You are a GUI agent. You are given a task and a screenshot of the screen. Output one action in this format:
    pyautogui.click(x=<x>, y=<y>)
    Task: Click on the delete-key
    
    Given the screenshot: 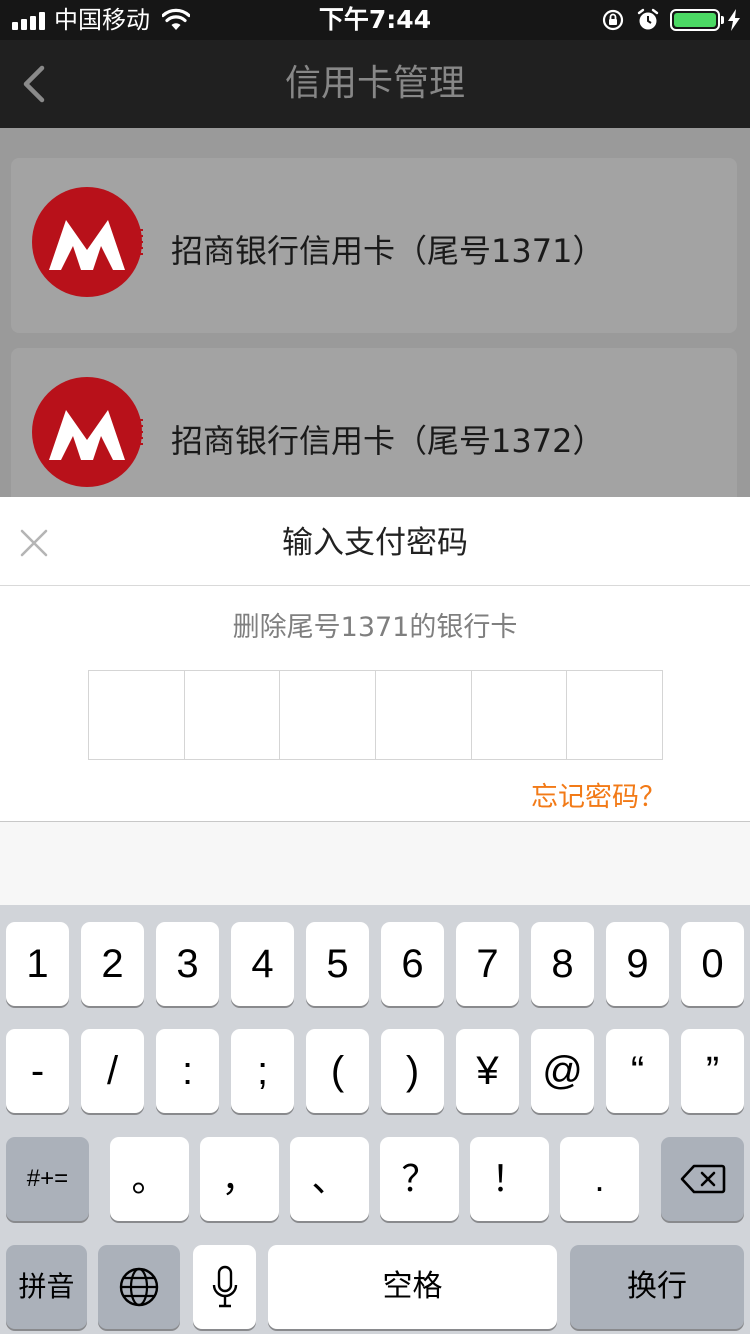 What is the action you would take?
    pyautogui.click(x=702, y=1179)
    